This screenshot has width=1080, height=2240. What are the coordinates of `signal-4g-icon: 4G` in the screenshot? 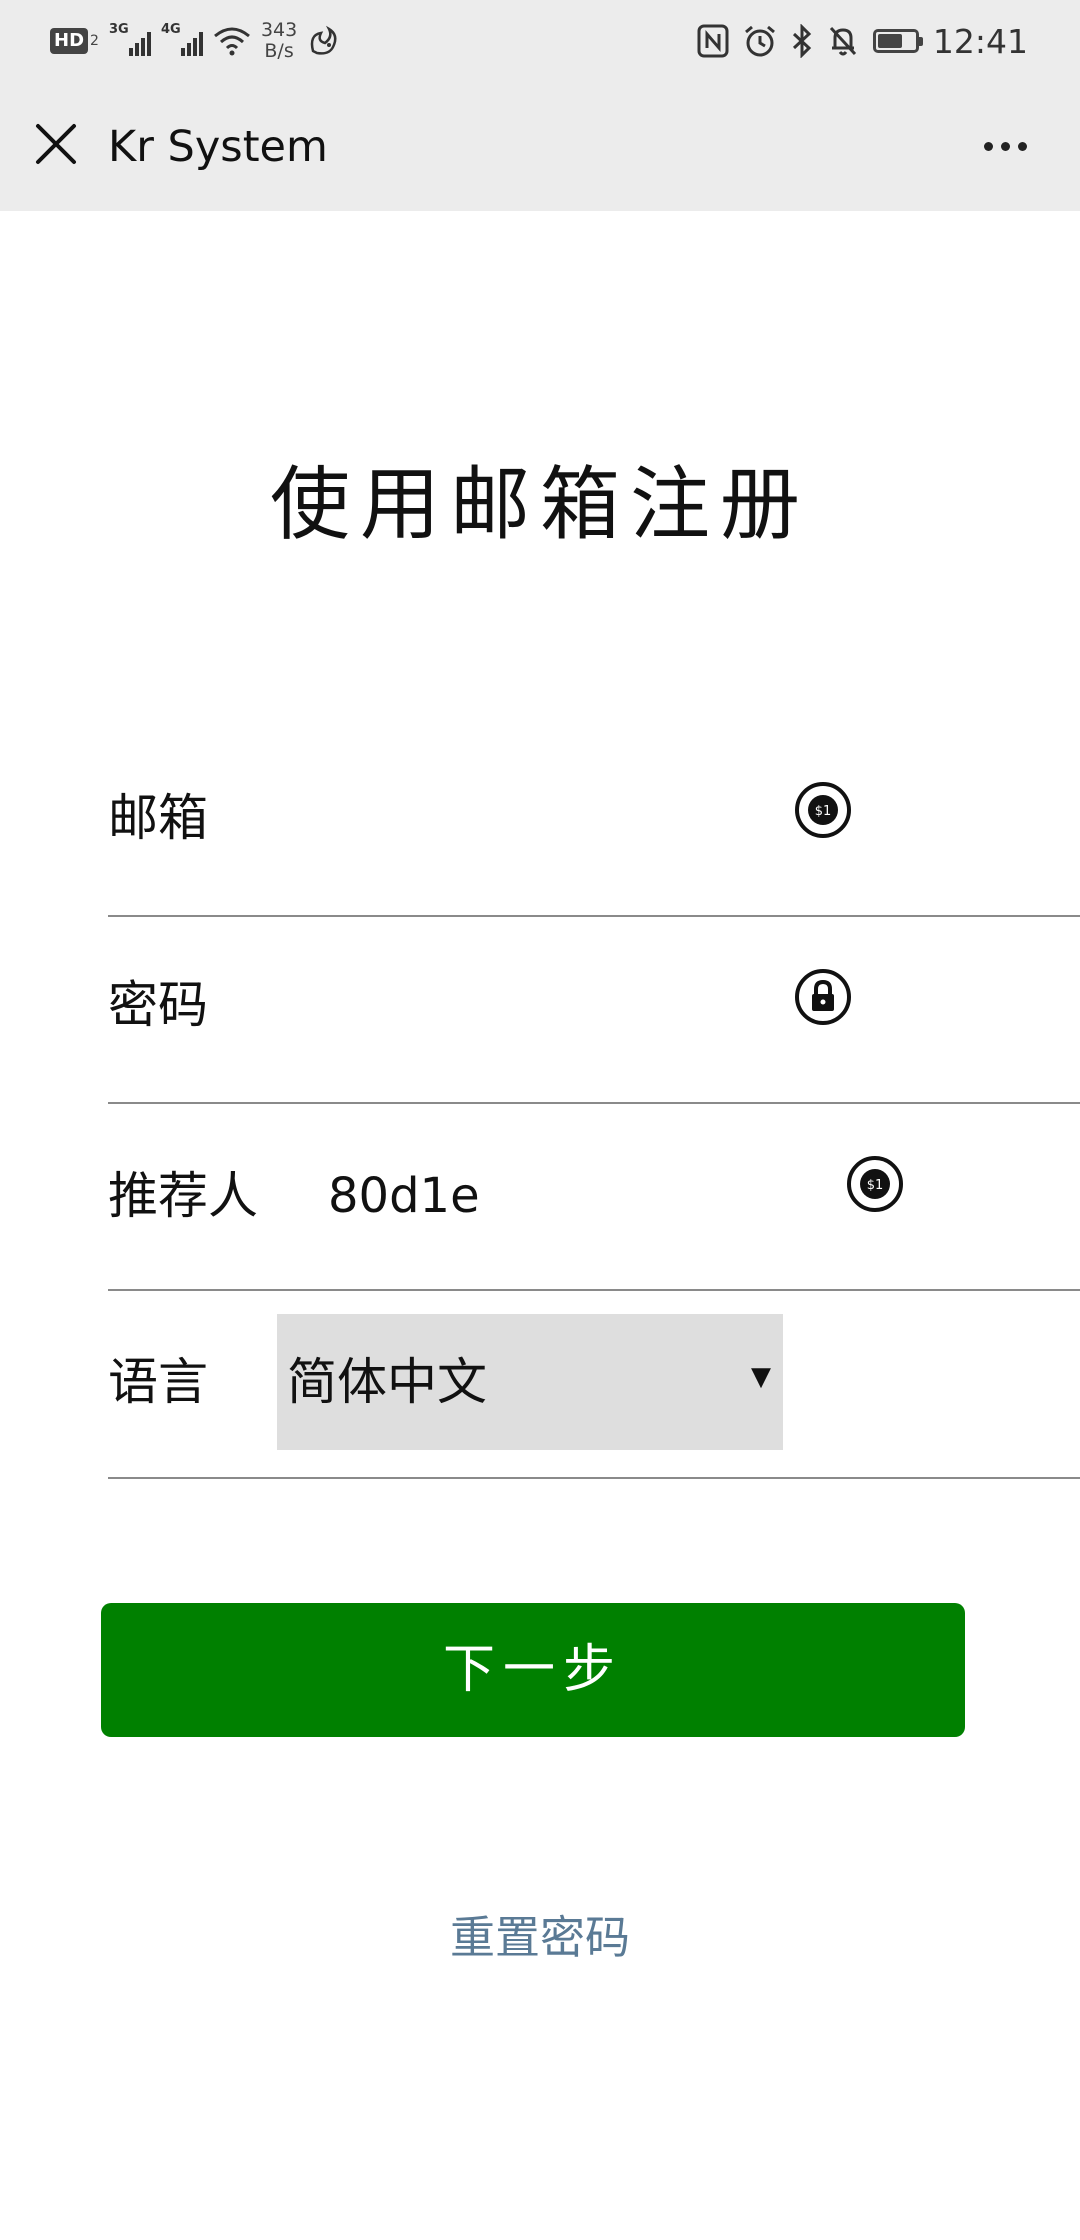 It's located at (182, 39).